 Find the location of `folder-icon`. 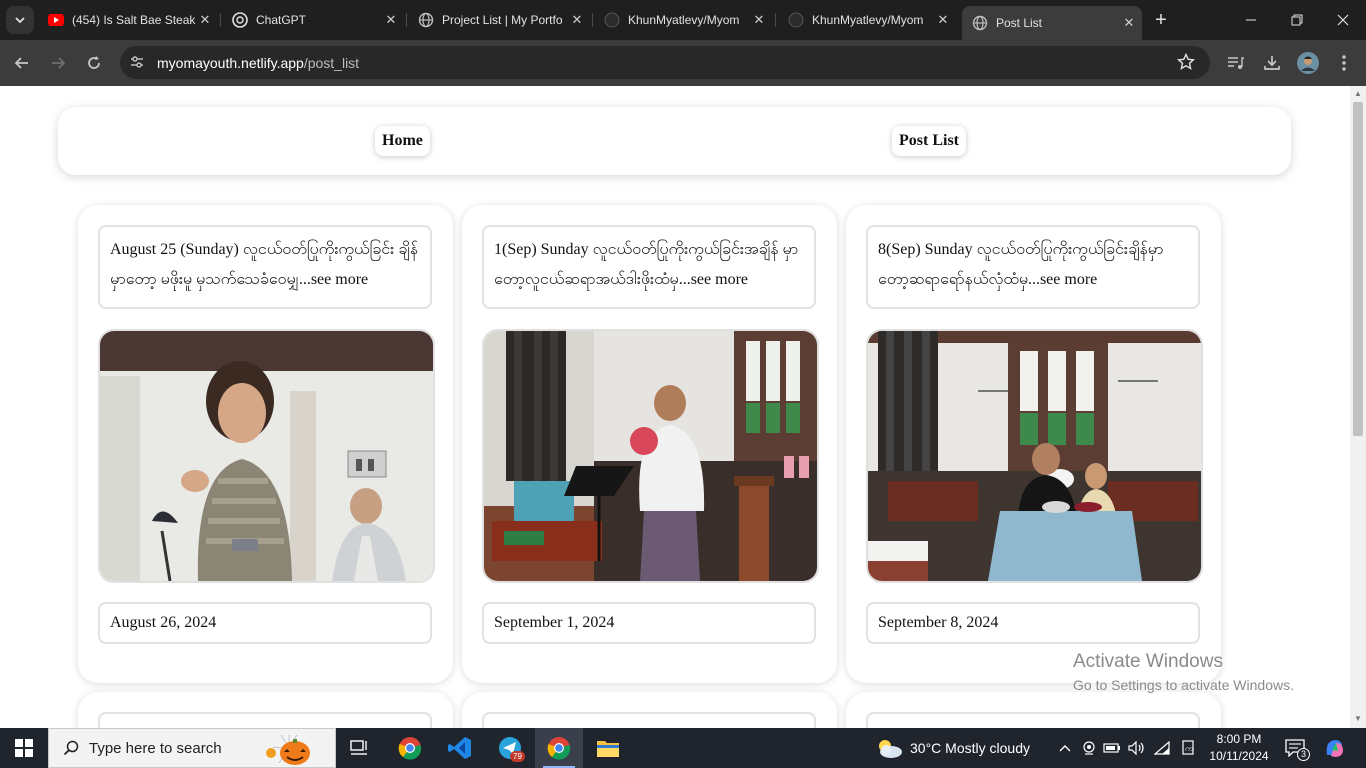

folder-icon is located at coordinates (608, 749).